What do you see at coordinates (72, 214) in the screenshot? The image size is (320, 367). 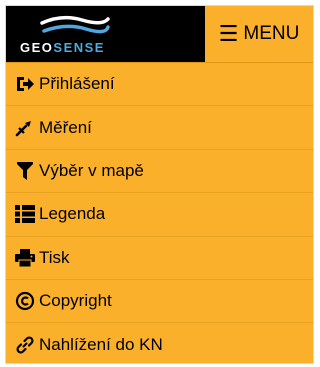 I see `menu-item-label: Legenda` at bounding box center [72, 214].